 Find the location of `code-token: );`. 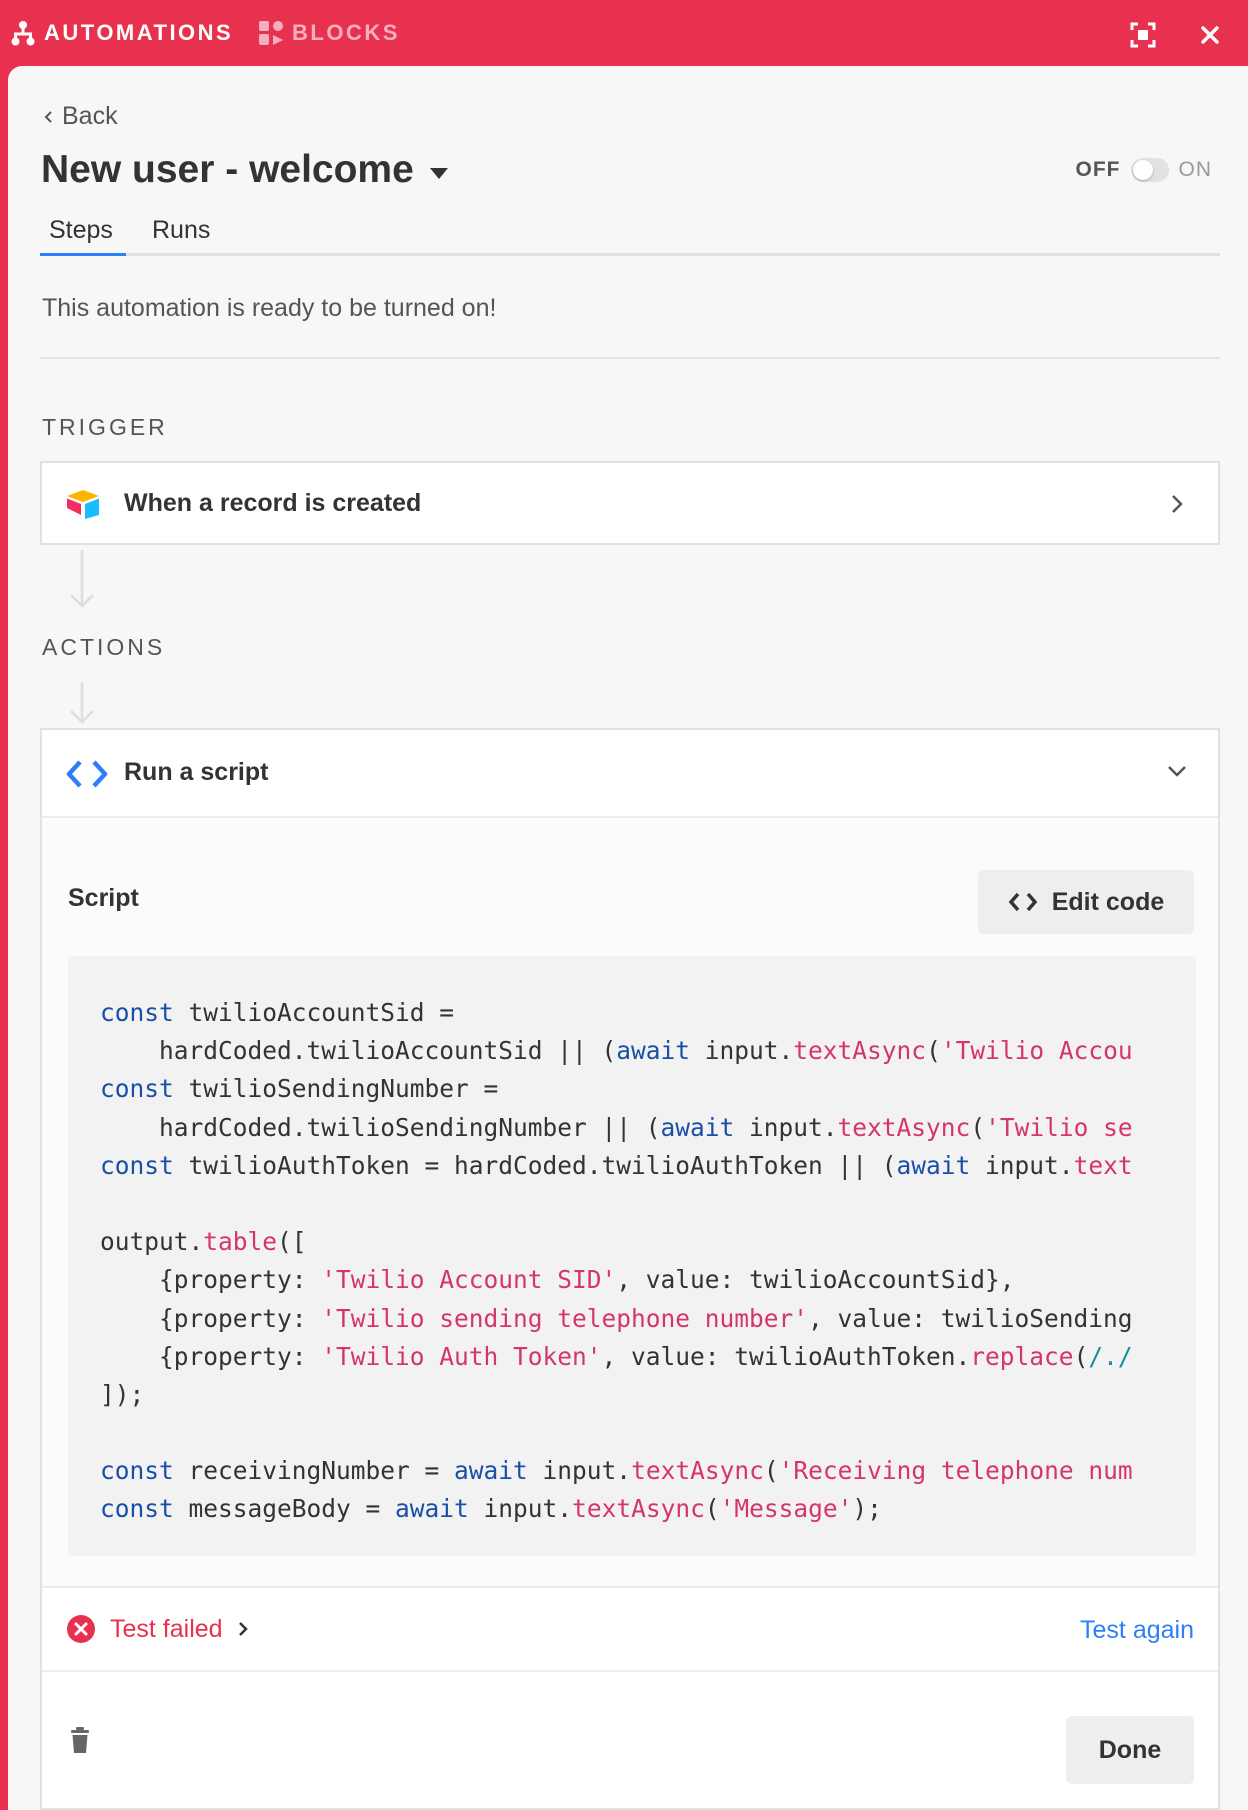

code-token: ); is located at coordinates (867, 1509).